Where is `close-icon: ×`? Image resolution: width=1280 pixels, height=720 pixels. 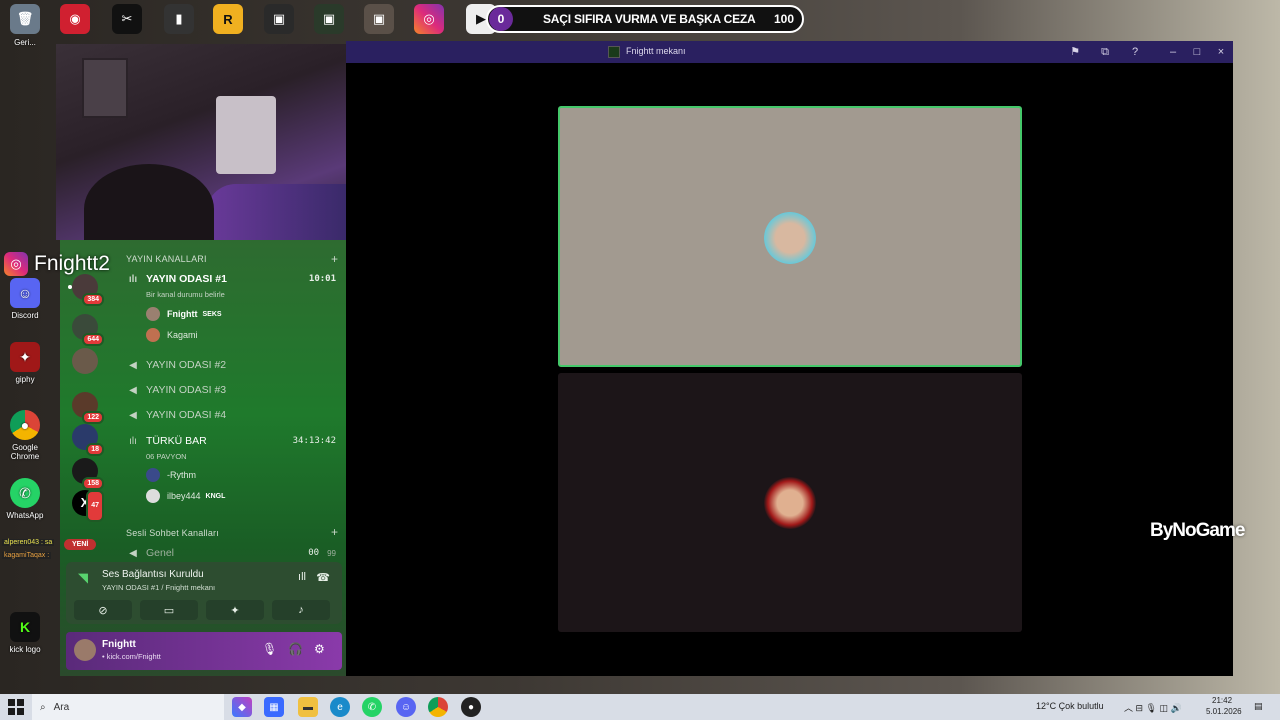
close-icon: × is located at coordinates (1221, 52).